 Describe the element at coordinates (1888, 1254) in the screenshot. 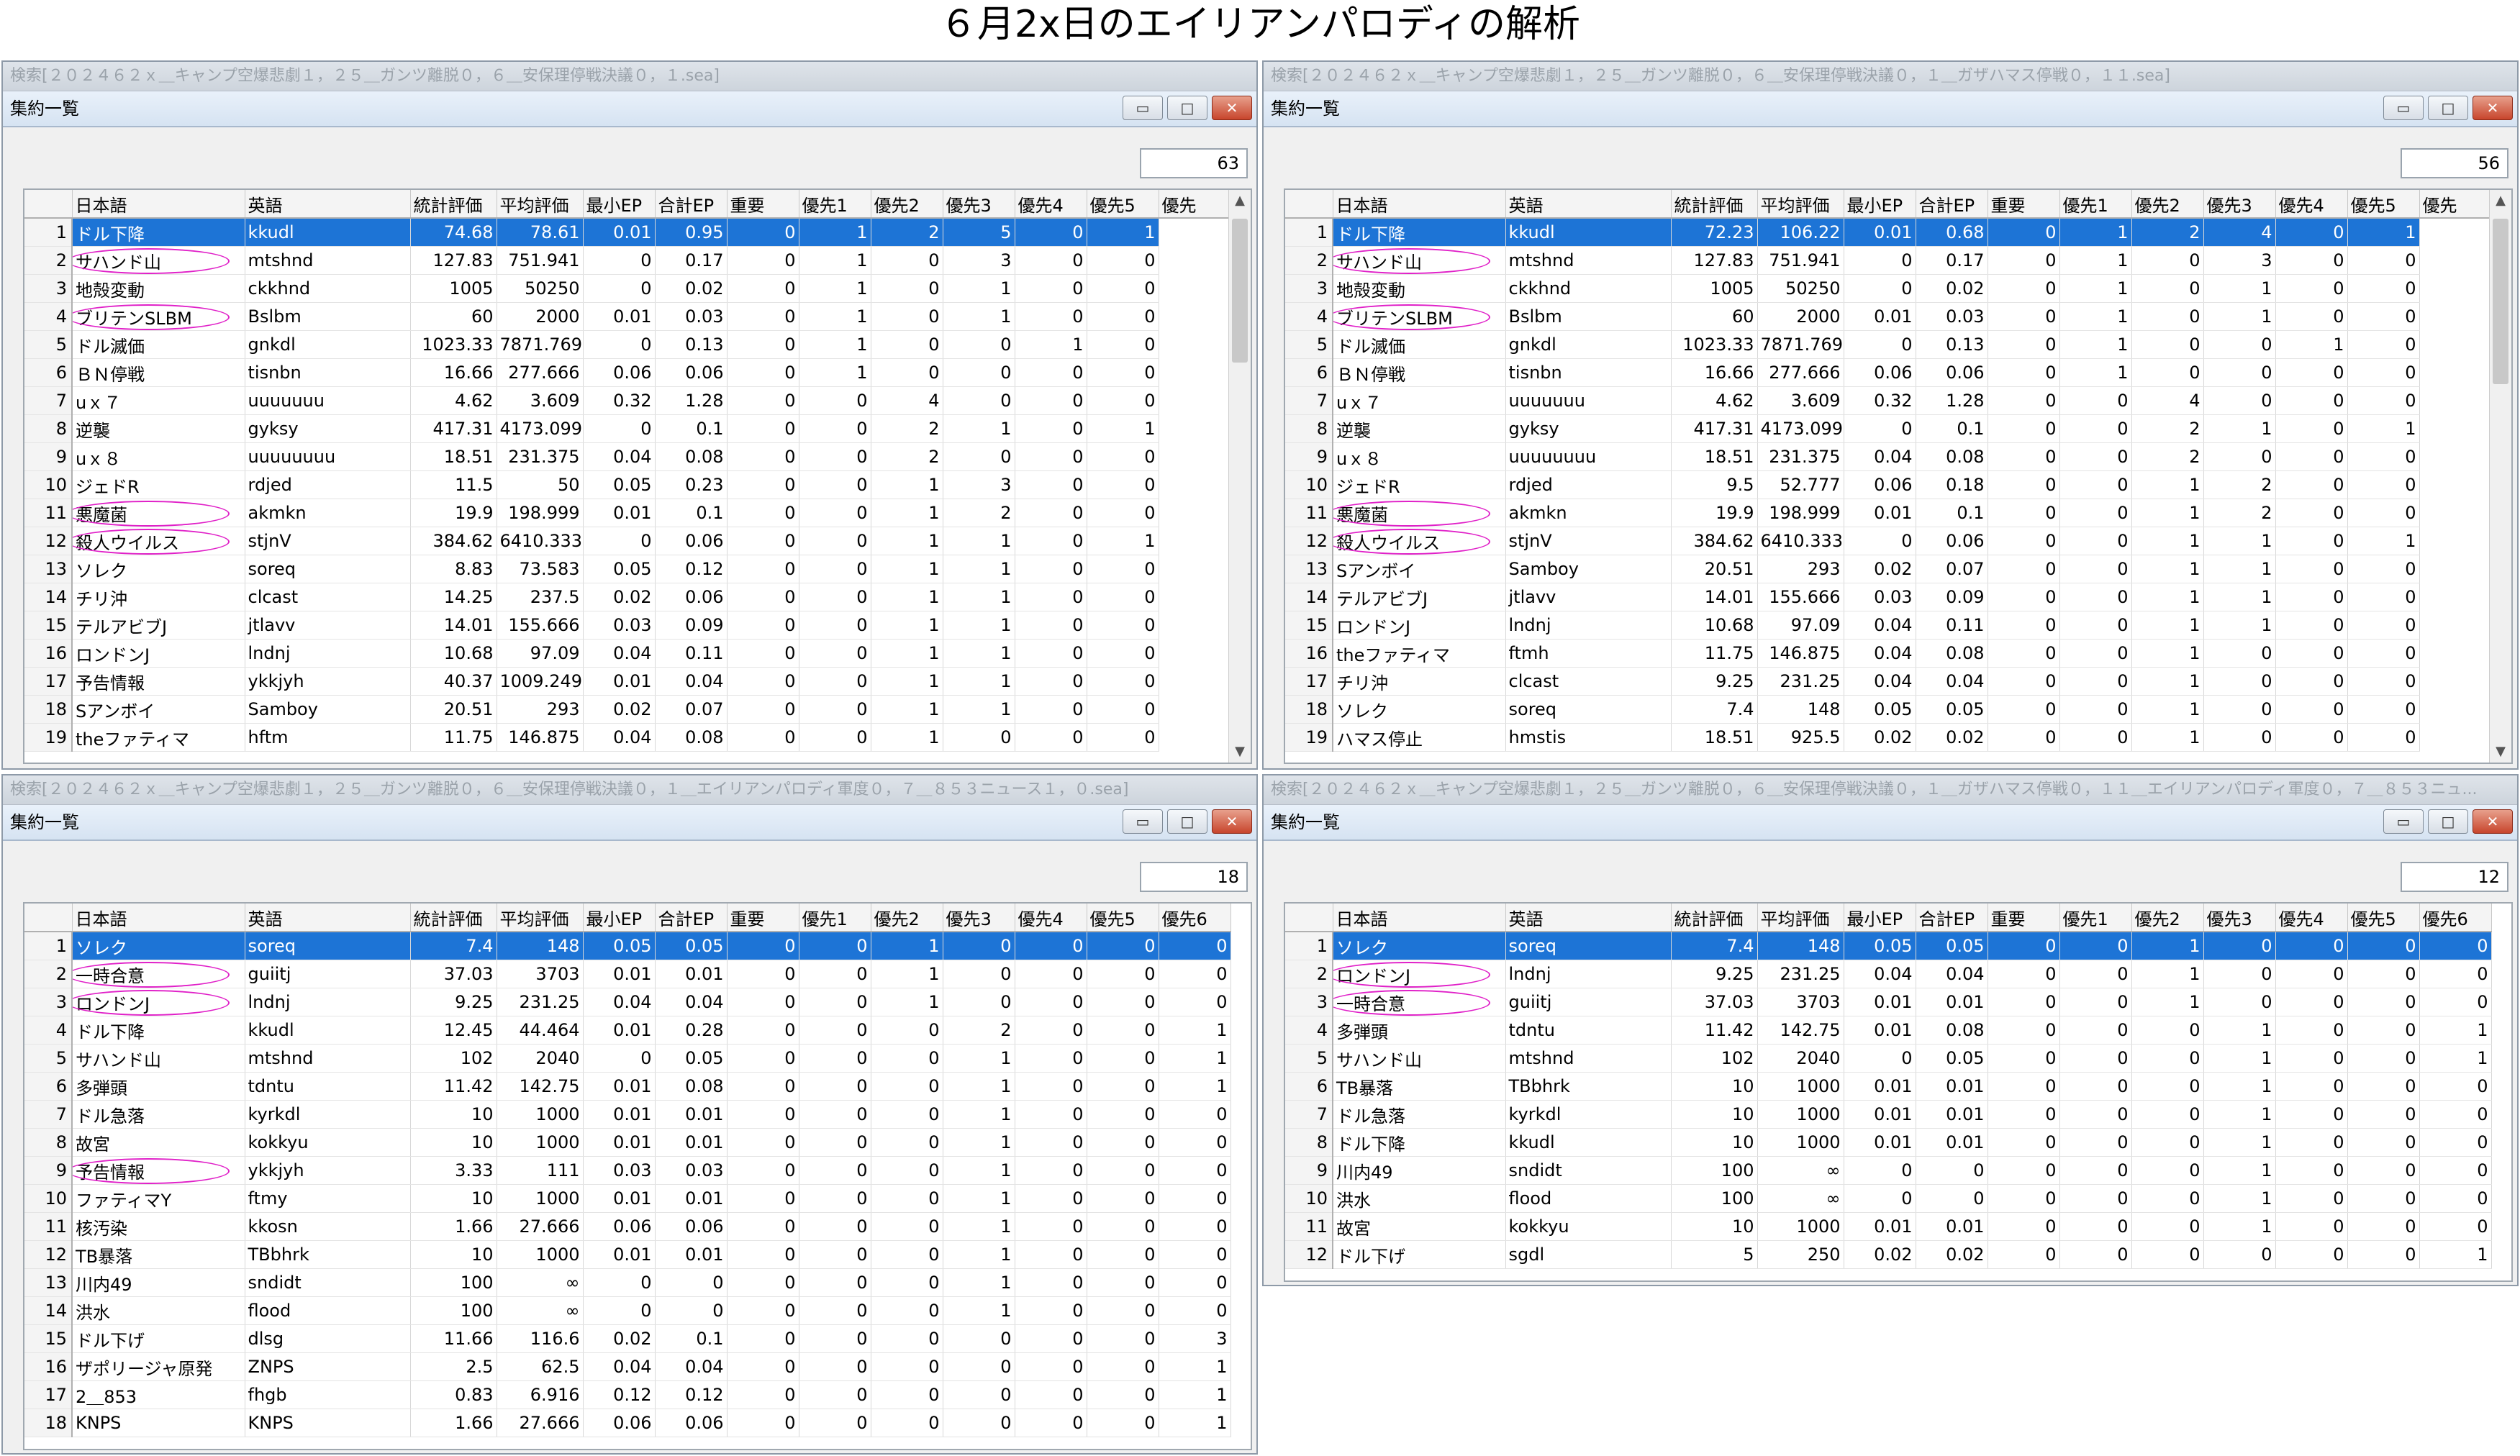

I see `table-row: 12 ドル下げ sgdl 5 250 0.02 0.02 0 0 0 0 0 0 1` at that location.